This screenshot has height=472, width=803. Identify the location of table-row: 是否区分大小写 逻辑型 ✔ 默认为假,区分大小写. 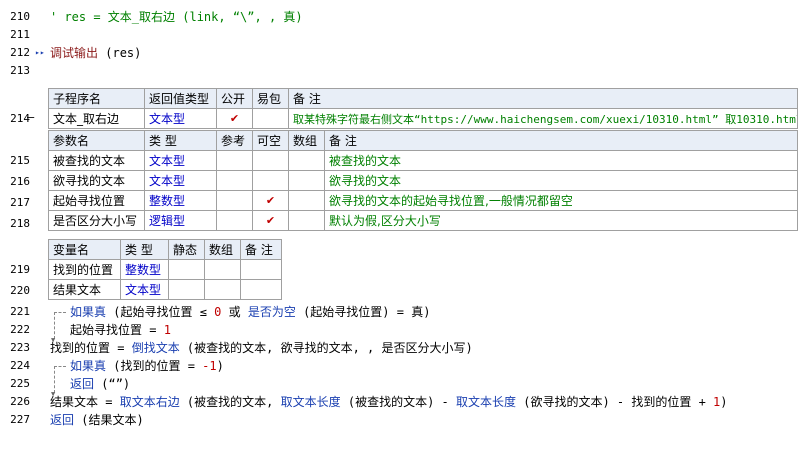
(423, 220).